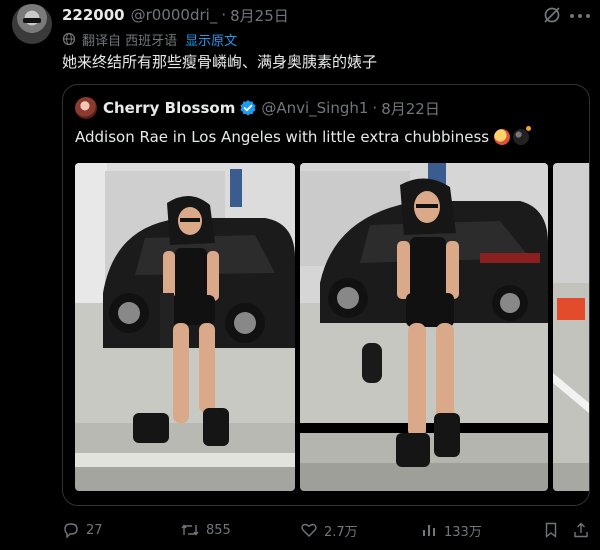  I want to click on retweet-count: 855, so click(218, 530).